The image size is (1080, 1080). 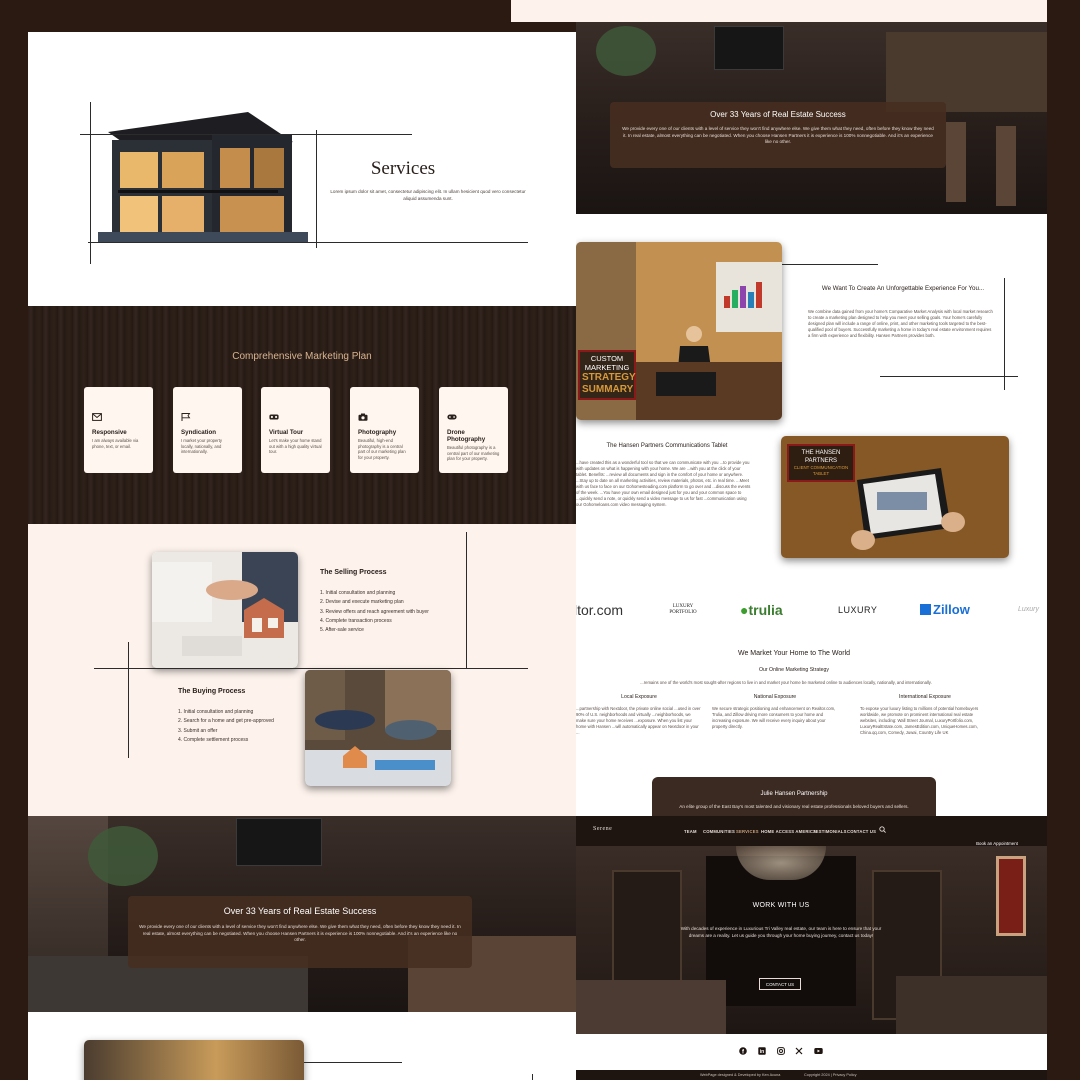 What do you see at coordinates (286, 432) in the screenshot?
I see `card-title: Virtual Tour` at bounding box center [286, 432].